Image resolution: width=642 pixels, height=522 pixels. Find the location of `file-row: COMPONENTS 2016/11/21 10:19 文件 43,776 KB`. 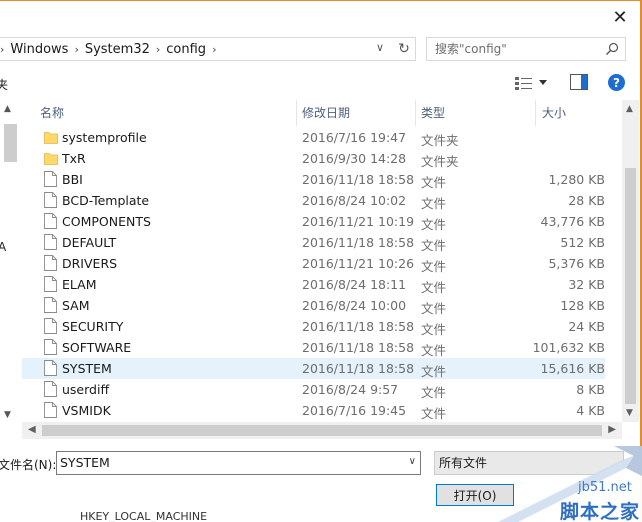

file-row: COMPONENTS 2016/11/21 10:19 文件 43,776 KB is located at coordinates (313, 221).